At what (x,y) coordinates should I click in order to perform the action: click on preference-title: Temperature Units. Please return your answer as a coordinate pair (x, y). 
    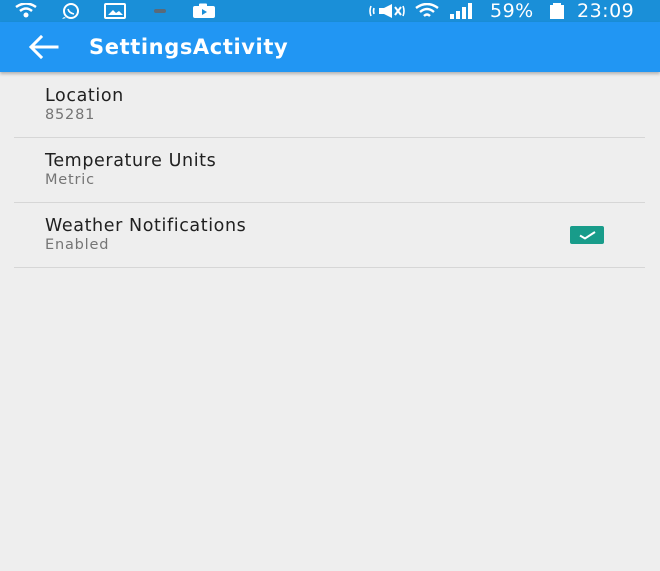
    Looking at the image, I should click on (131, 161).